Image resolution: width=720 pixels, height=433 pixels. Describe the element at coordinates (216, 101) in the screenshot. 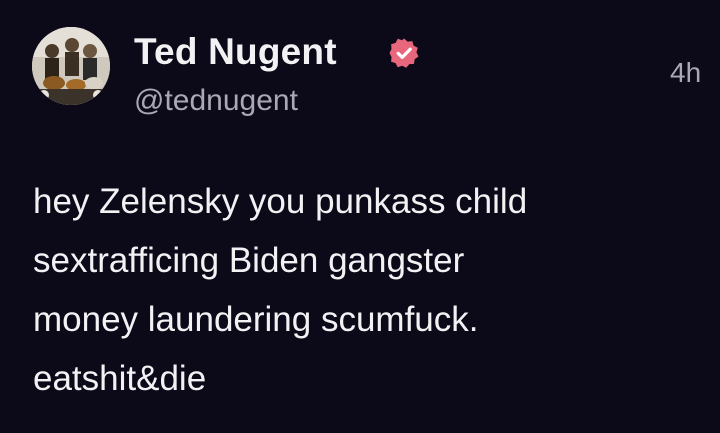

I see `author-handle: @tednugent` at that location.